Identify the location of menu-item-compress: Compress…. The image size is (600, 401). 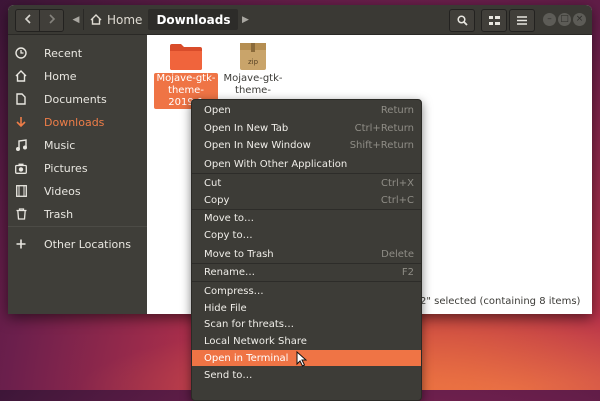
(306, 291).